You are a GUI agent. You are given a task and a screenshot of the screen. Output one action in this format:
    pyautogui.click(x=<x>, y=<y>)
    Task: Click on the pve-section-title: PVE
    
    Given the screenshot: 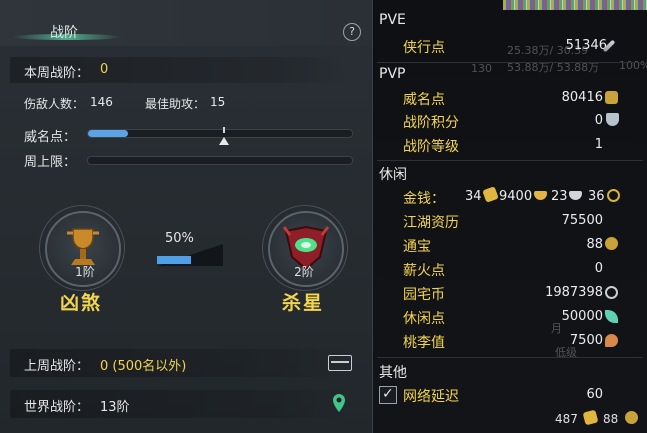 What is the action you would take?
    pyautogui.click(x=392, y=20)
    